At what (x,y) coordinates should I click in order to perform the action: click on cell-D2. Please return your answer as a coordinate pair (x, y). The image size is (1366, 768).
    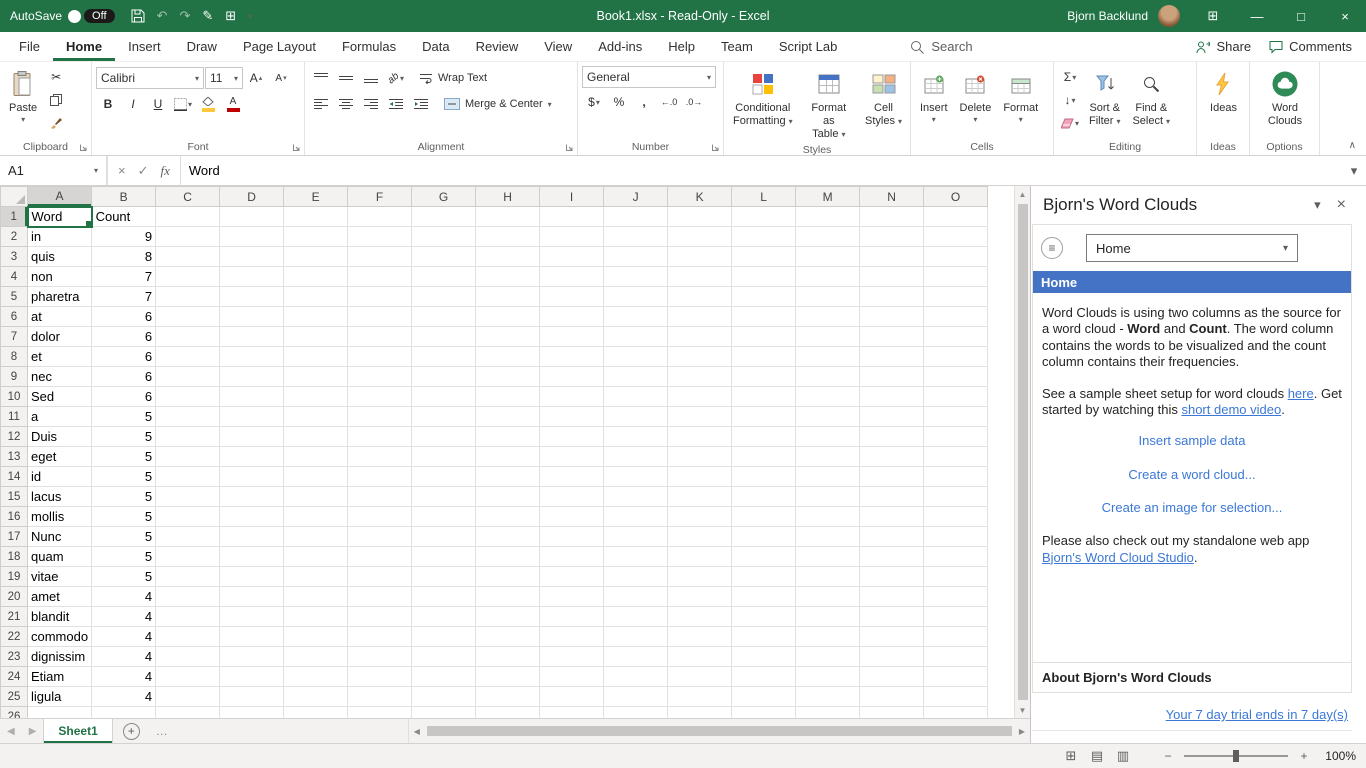
    Looking at the image, I should click on (252, 236).